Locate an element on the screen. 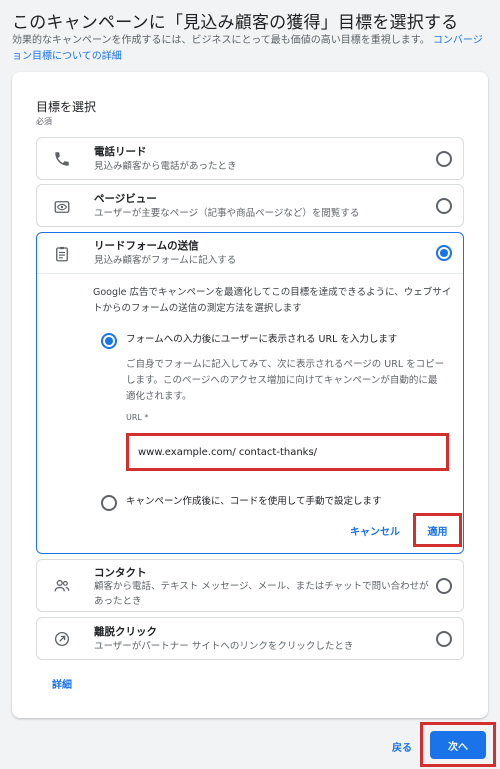 The height and width of the screenshot is (769, 500). option-desc: ユーザーが主要なページ（記事や商品ページなど）を閲覧する is located at coordinates (227, 213).